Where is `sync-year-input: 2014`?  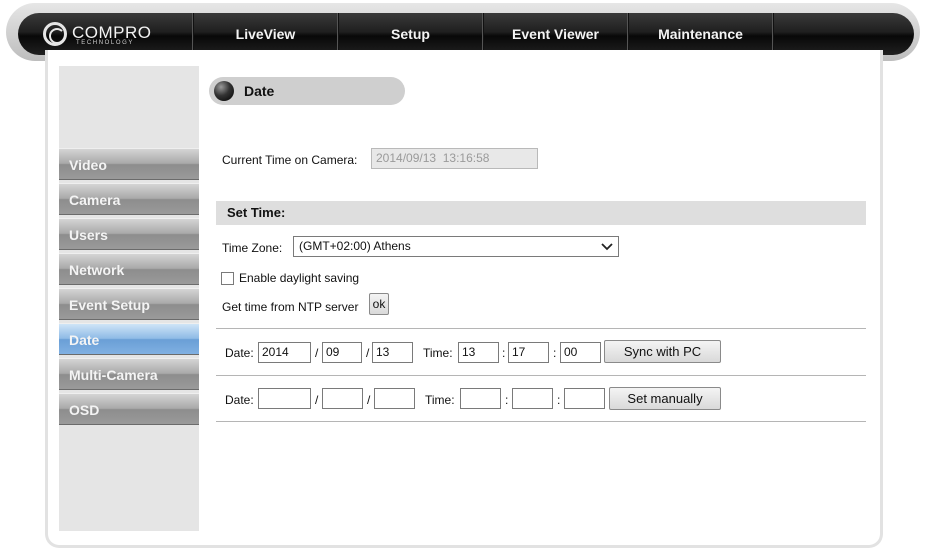 sync-year-input: 2014 is located at coordinates (284, 352).